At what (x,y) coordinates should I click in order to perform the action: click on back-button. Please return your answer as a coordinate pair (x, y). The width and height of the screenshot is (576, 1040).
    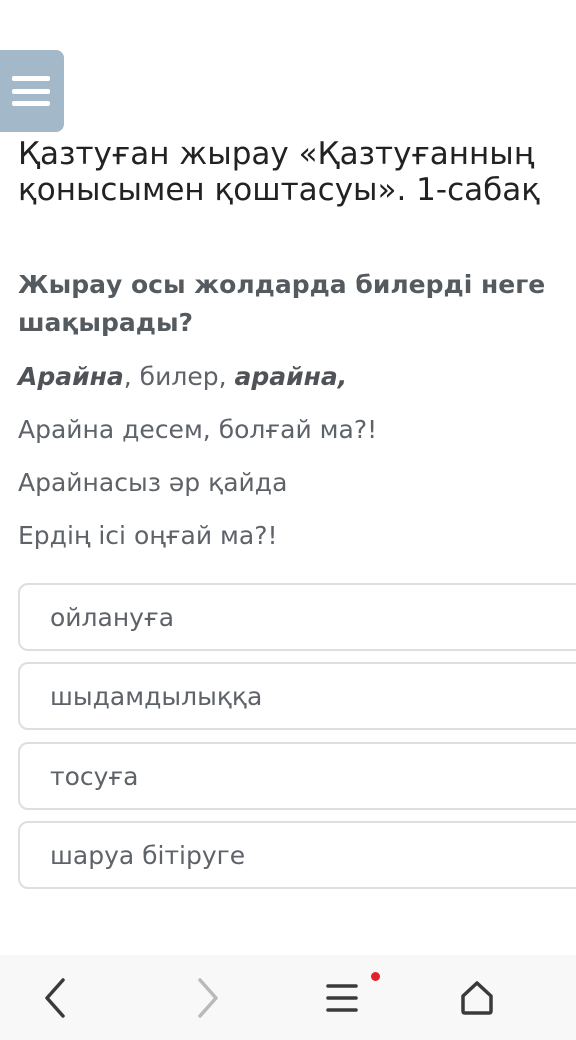
    Looking at the image, I should click on (56, 997).